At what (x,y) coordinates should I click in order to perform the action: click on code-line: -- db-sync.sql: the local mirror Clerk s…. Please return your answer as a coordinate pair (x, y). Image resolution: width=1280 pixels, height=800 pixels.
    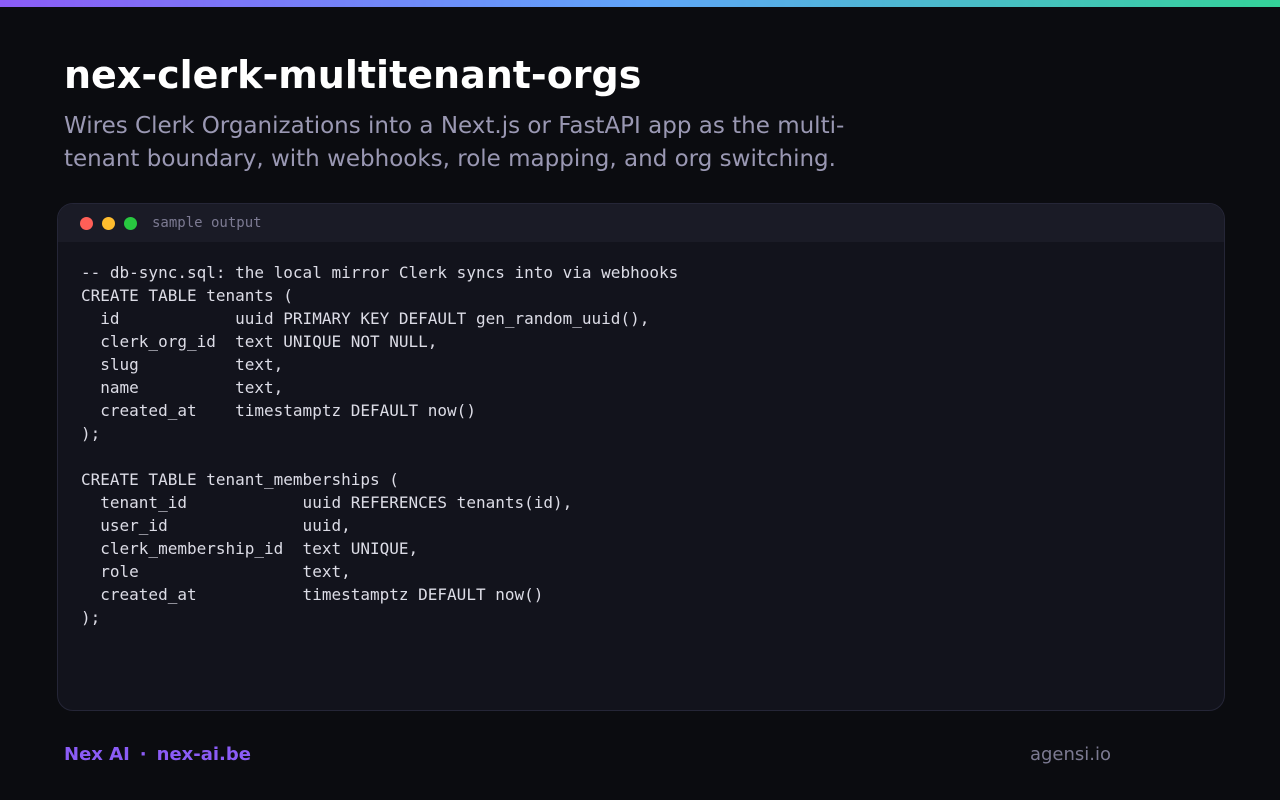
    Looking at the image, I should click on (380, 272).